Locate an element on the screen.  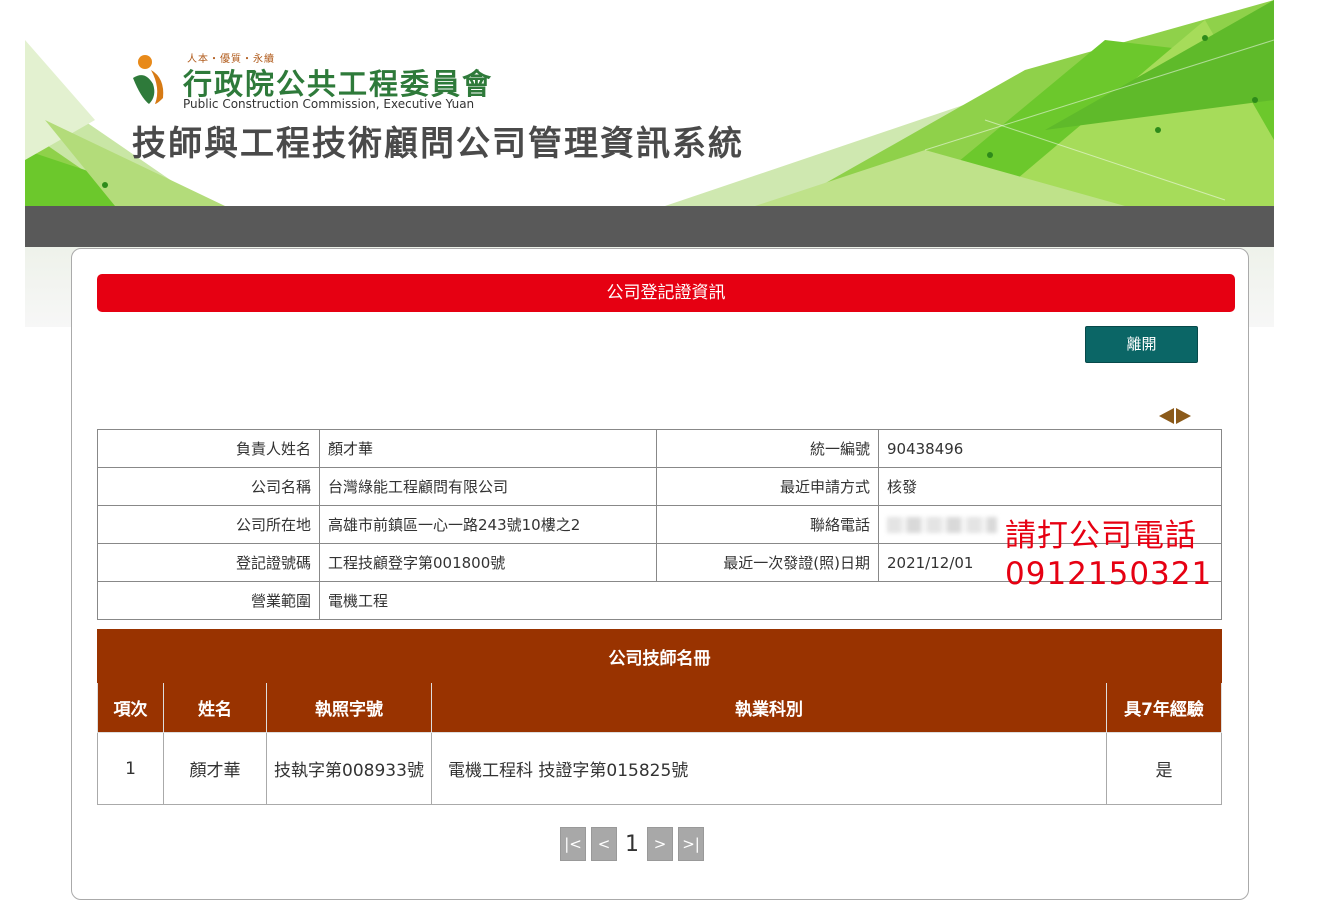
annotation-call-company: 請打公司電話 is located at coordinates (1101, 536).